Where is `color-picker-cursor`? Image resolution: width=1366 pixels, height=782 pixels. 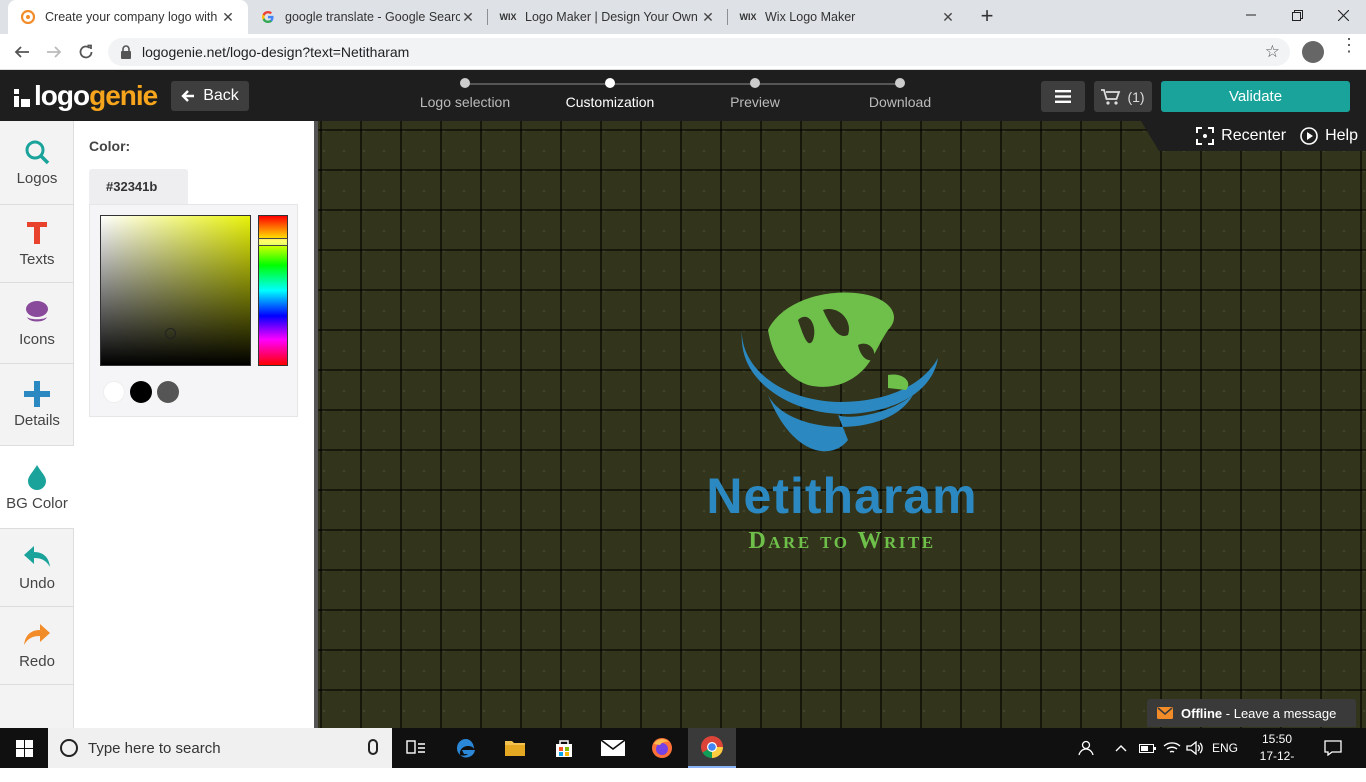 color-picker-cursor is located at coordinates (170, 333).